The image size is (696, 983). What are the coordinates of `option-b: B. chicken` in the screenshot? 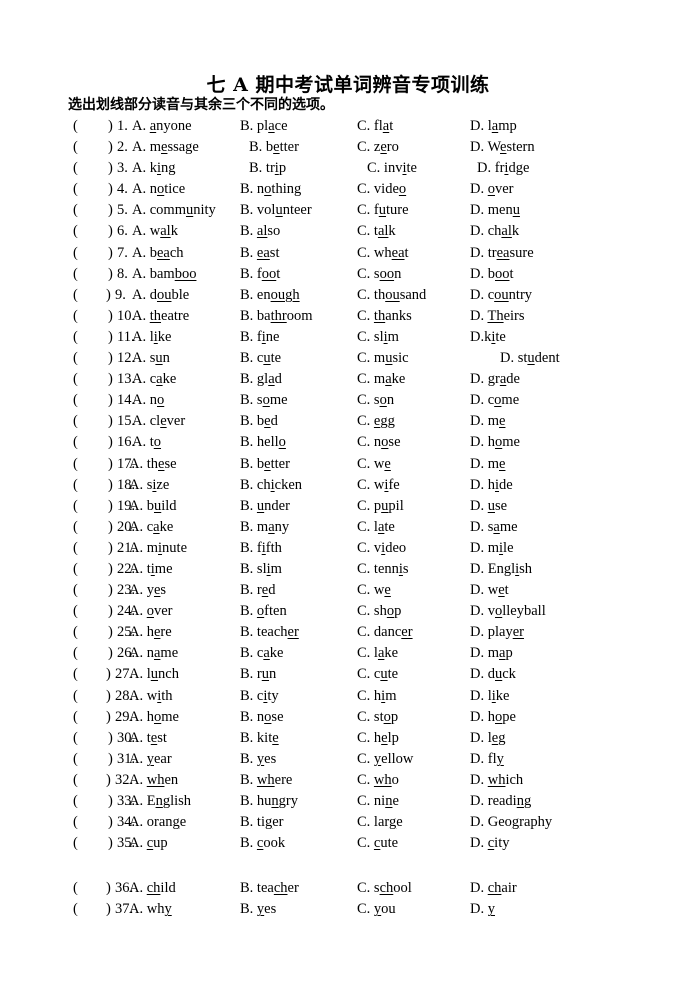 It's located at (271, 485).